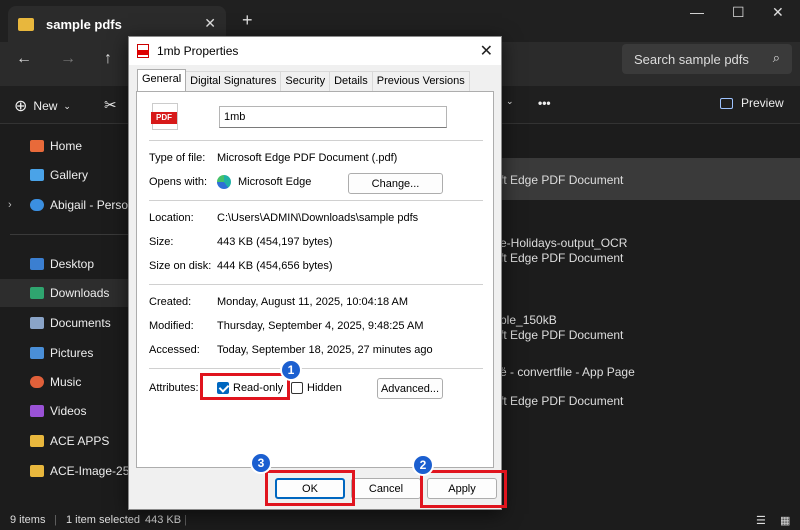 The height and width of the screenshot is (530, 800). Describe the element at coordinates (310, 488) in the screenshot. I see `ok-button: OK` at that location.